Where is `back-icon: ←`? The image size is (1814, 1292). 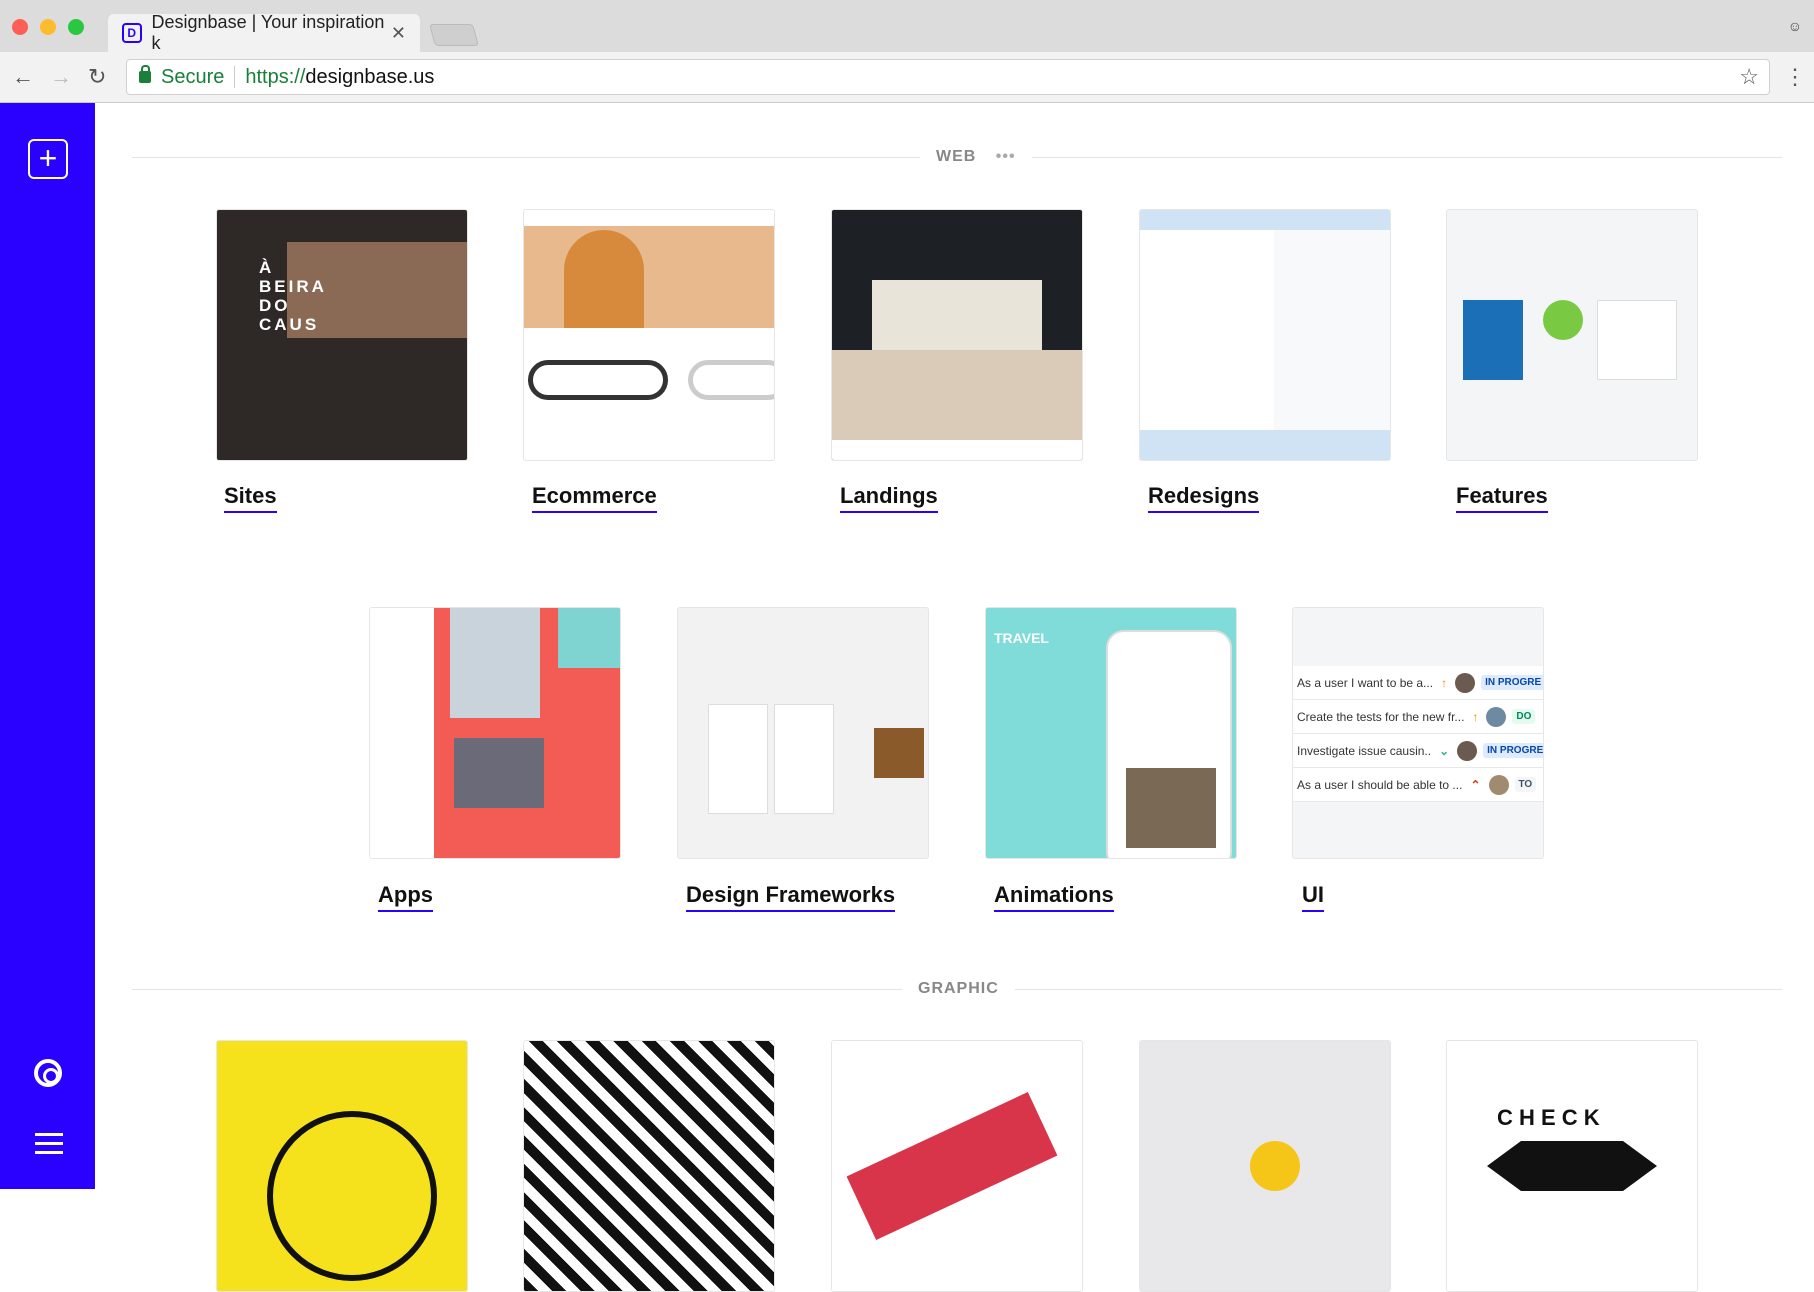 back-icon: ← is located at coordinates (23, 77).